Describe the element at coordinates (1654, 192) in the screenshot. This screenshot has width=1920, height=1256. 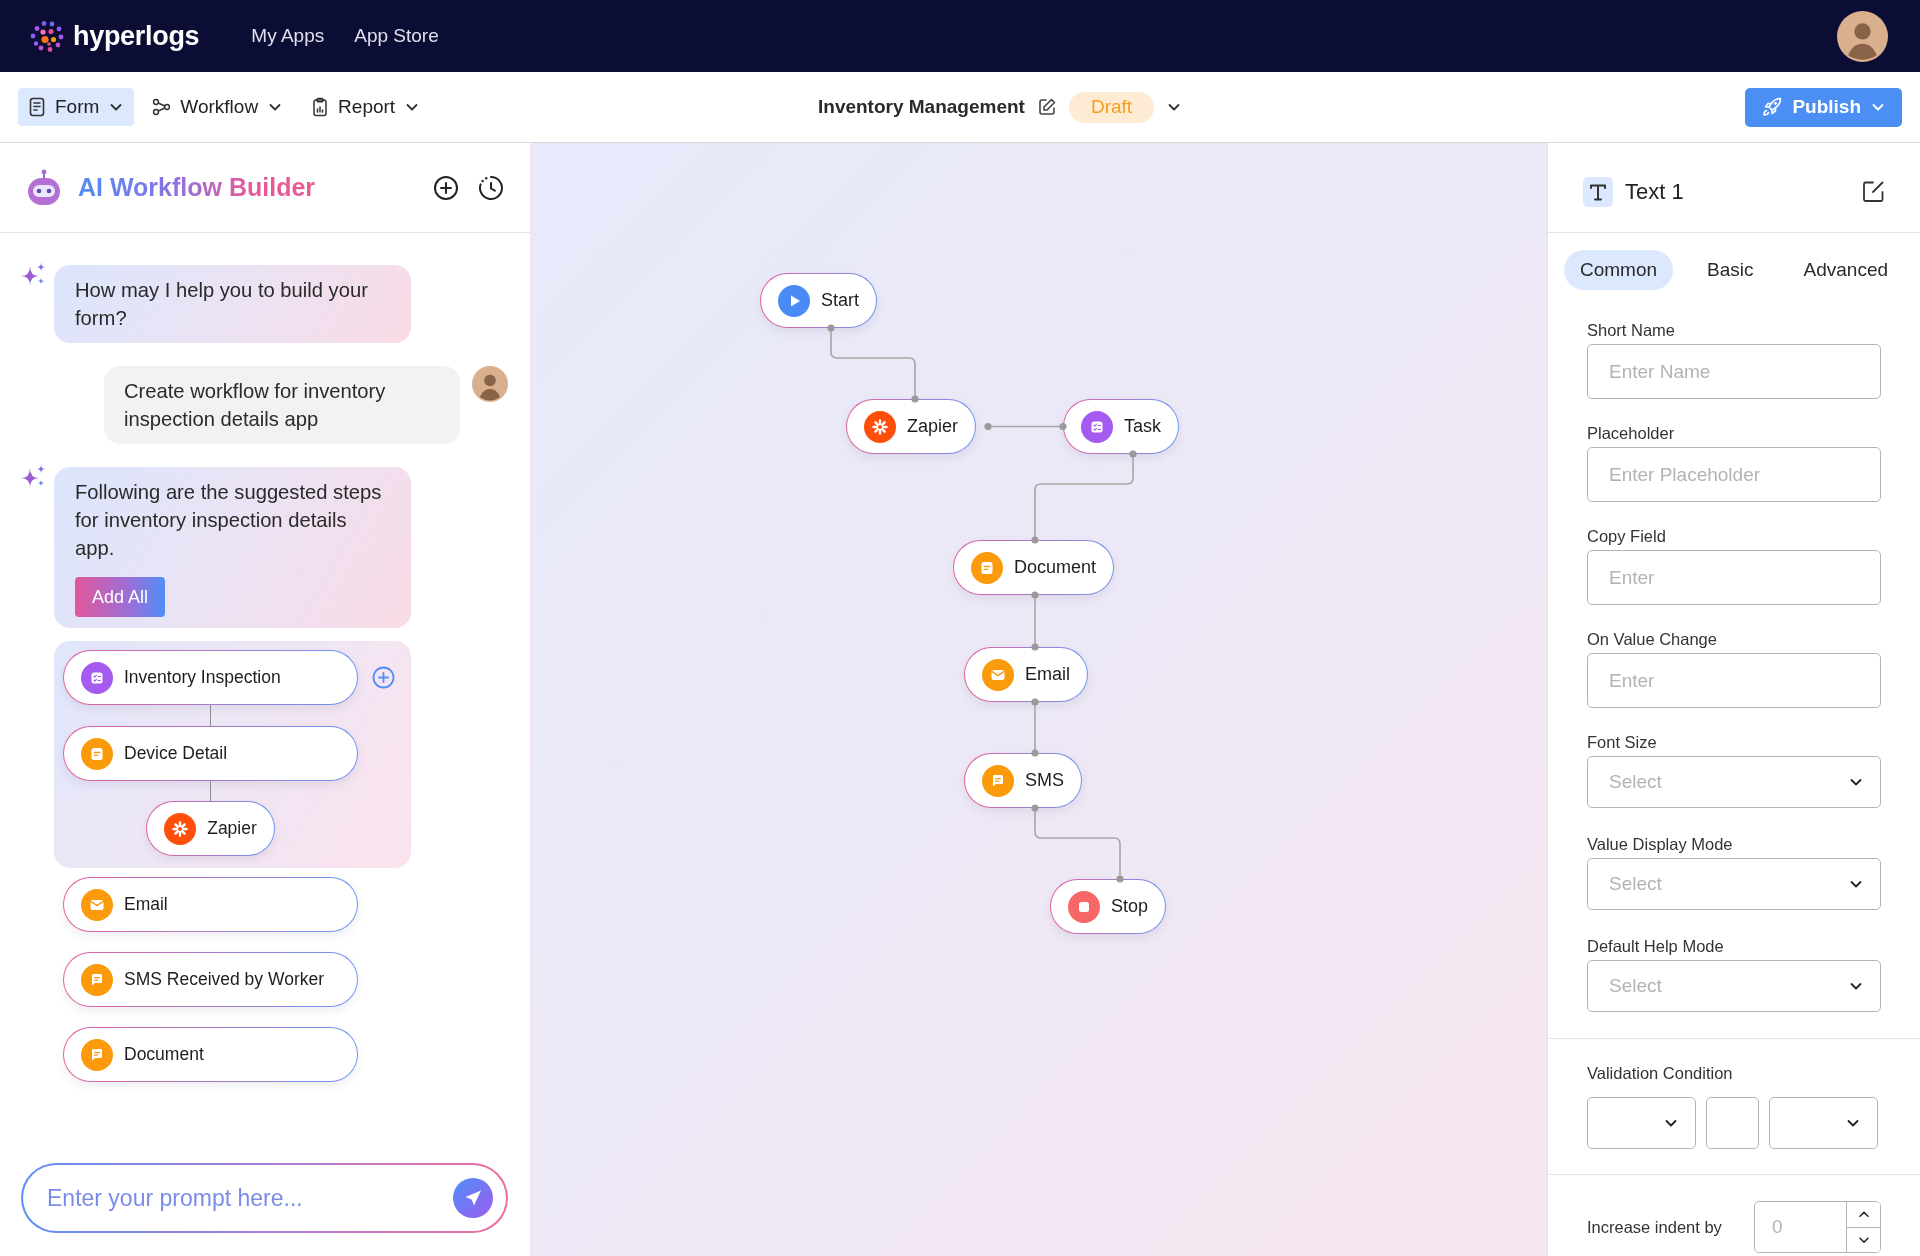
I see `properties-title: Text 1` at that location.